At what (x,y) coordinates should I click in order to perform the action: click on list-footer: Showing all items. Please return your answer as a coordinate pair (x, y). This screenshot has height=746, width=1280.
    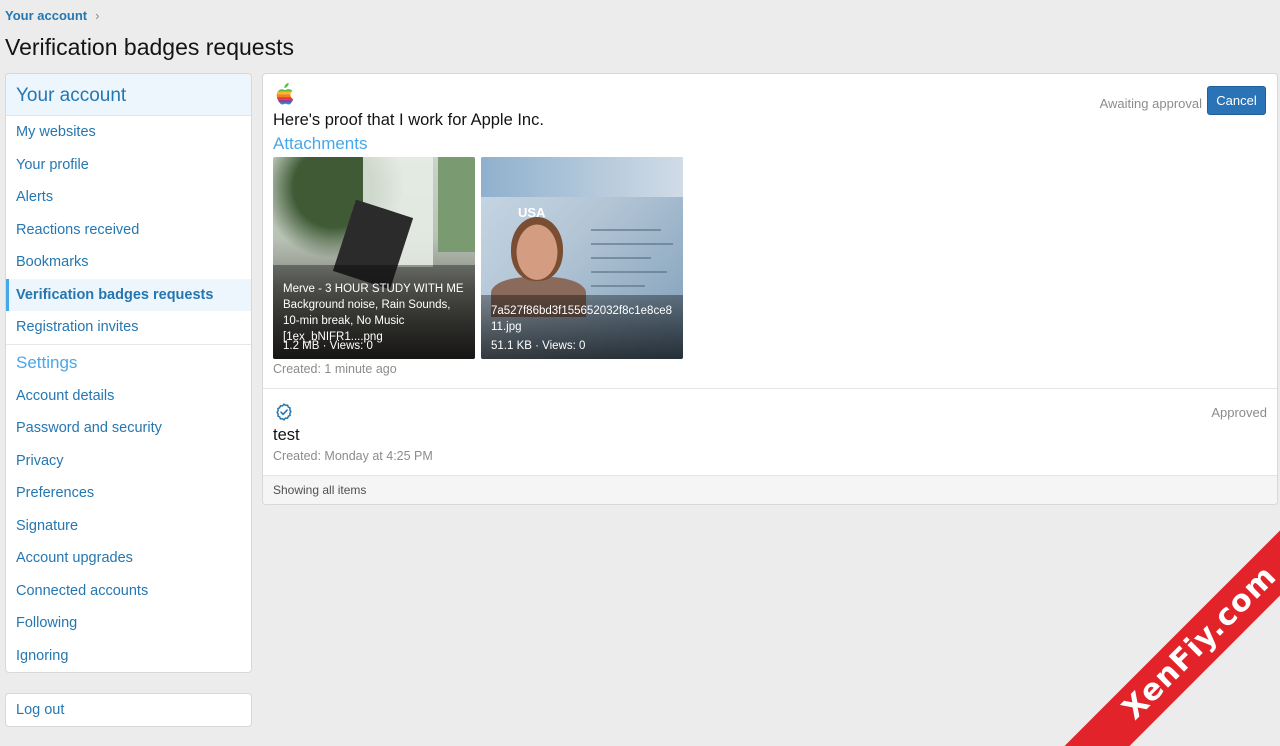
    Looking at the image, I should click on (770, 489).